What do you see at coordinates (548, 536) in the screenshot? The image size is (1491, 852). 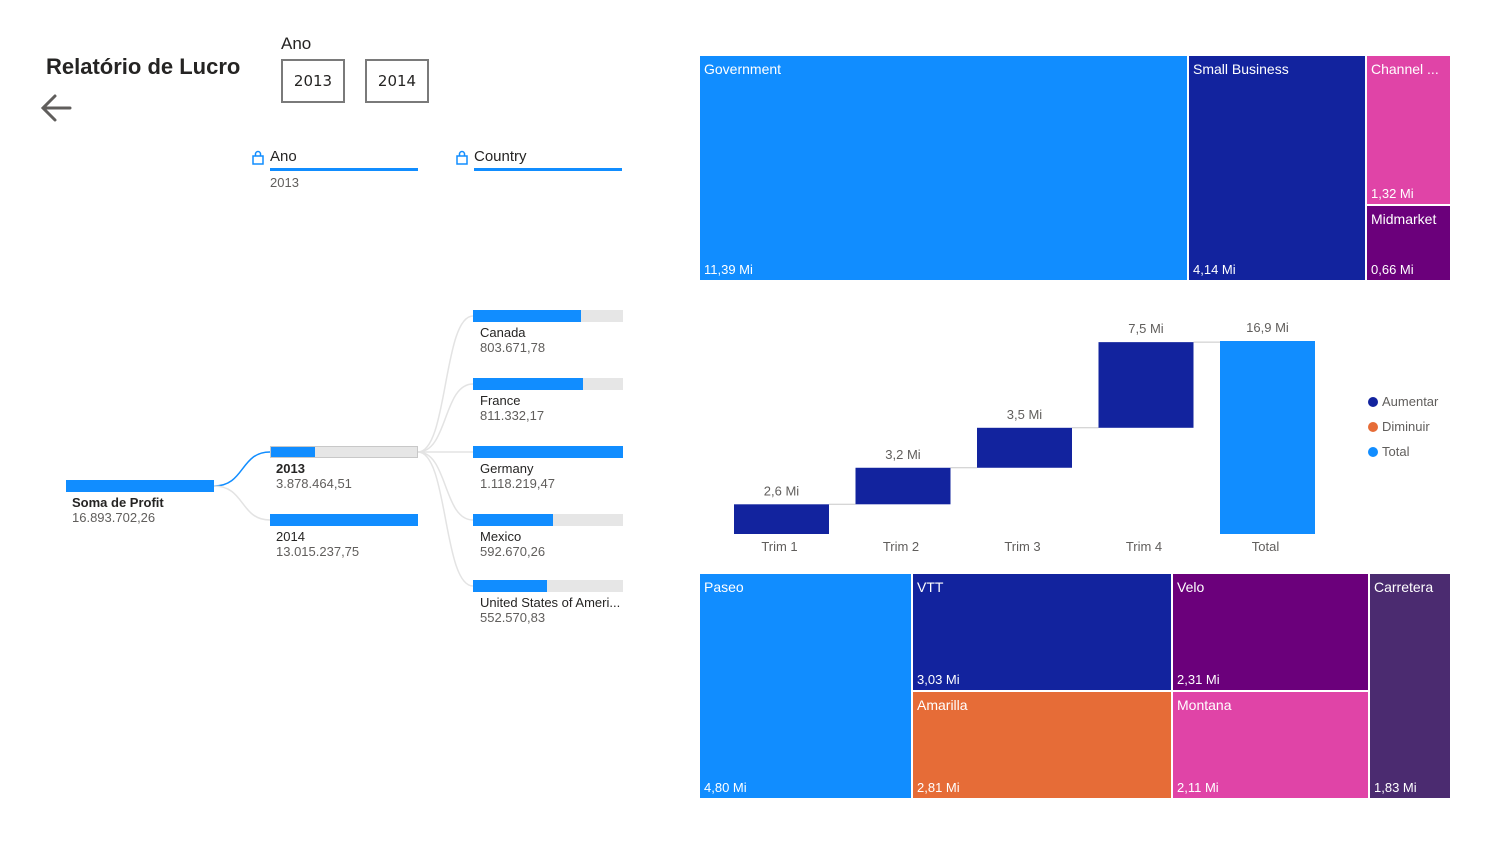 I see `dt-node-mexico: Mexico 592.670,26` at bounding box center [548, 536].